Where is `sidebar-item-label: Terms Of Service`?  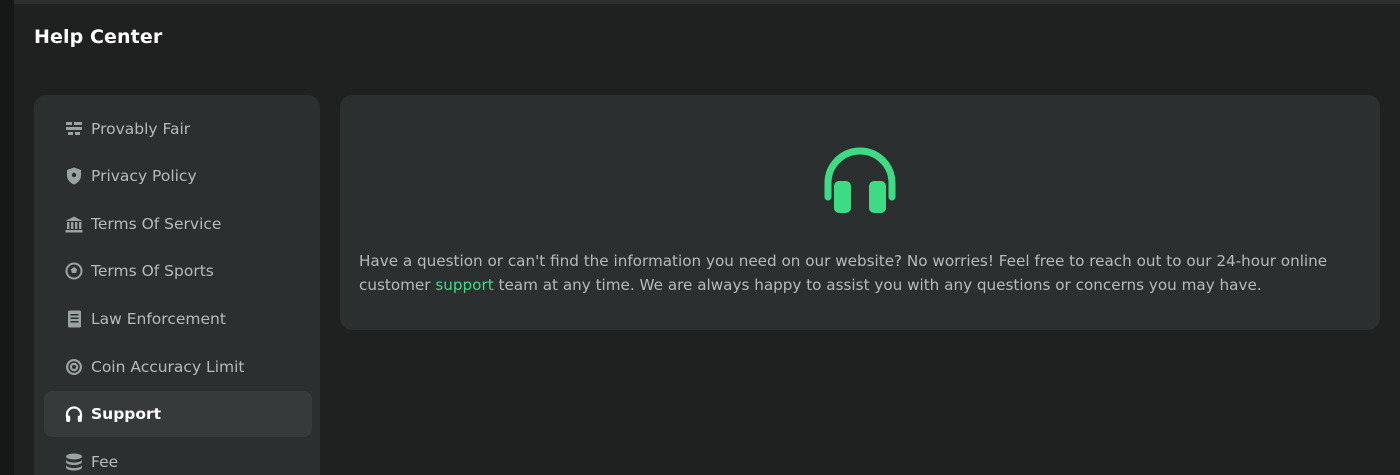
sidebar-item-label: Terms Of Service is located at coordinates (156, 224).